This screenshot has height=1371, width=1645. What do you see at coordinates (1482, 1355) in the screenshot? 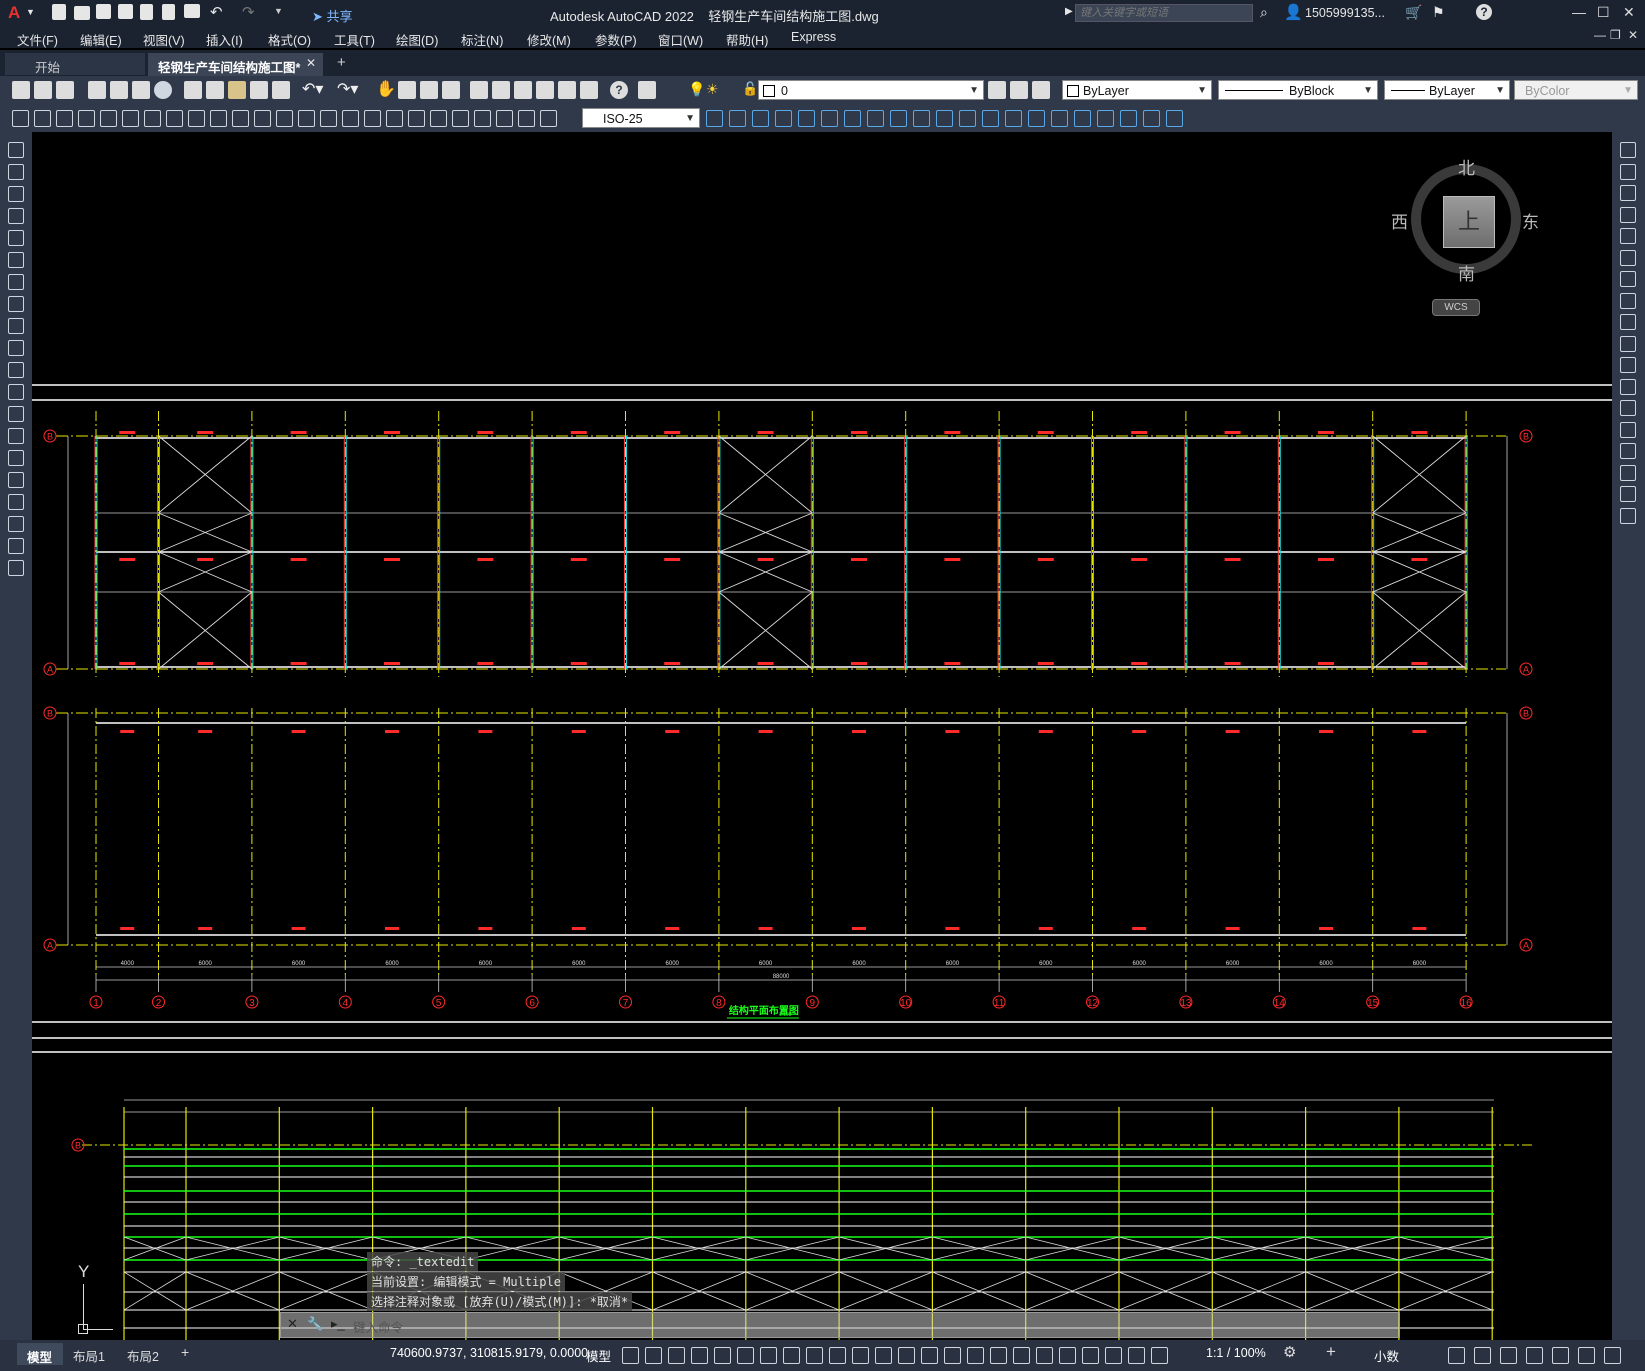
I see `hardware-accel-icon` at bounding box center [1482, 1355].